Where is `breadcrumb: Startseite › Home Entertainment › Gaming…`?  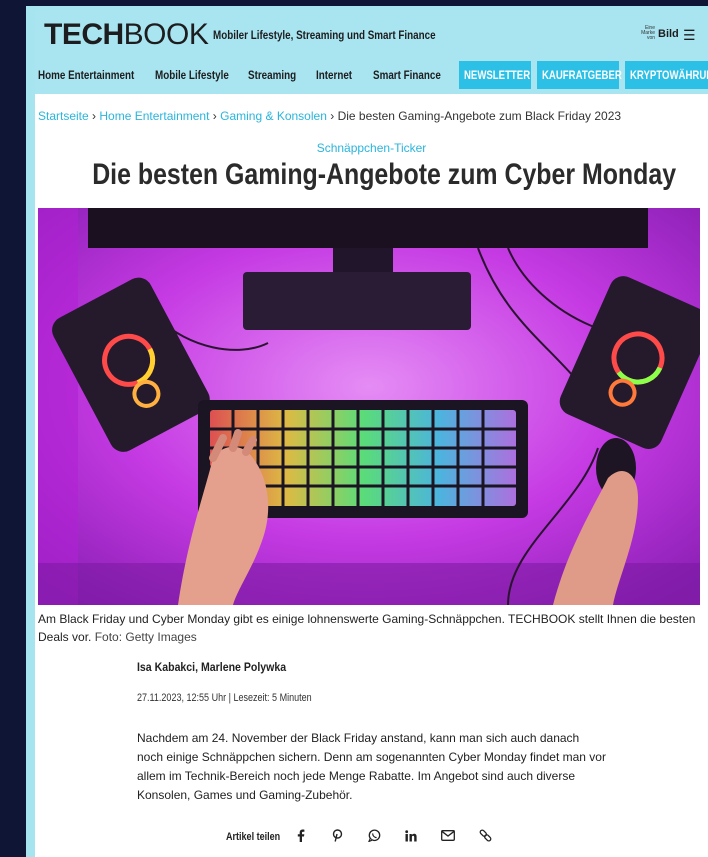 breadcrumb: Startseite › Home Entertainment › Gaming… is located at coordinates (329, 116).